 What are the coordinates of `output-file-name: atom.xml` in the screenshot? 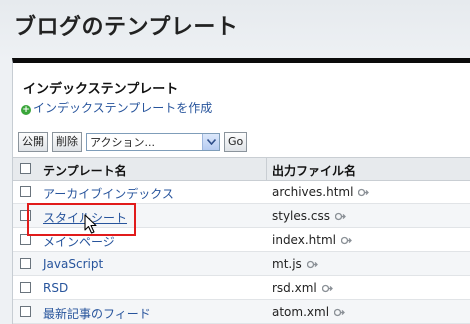 It's located at (301, 312).